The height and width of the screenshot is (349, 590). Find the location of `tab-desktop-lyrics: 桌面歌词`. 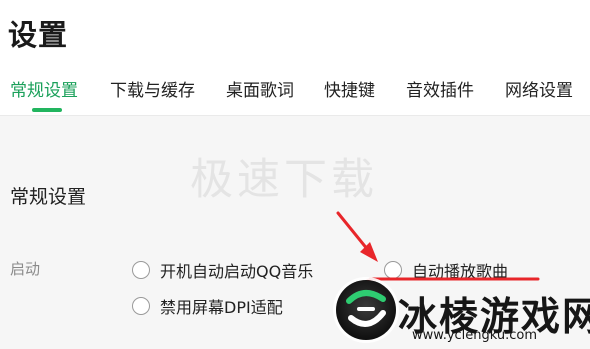

tab-desktop-lyrics: 桌面歌词 is located at coordinates (260, 88).